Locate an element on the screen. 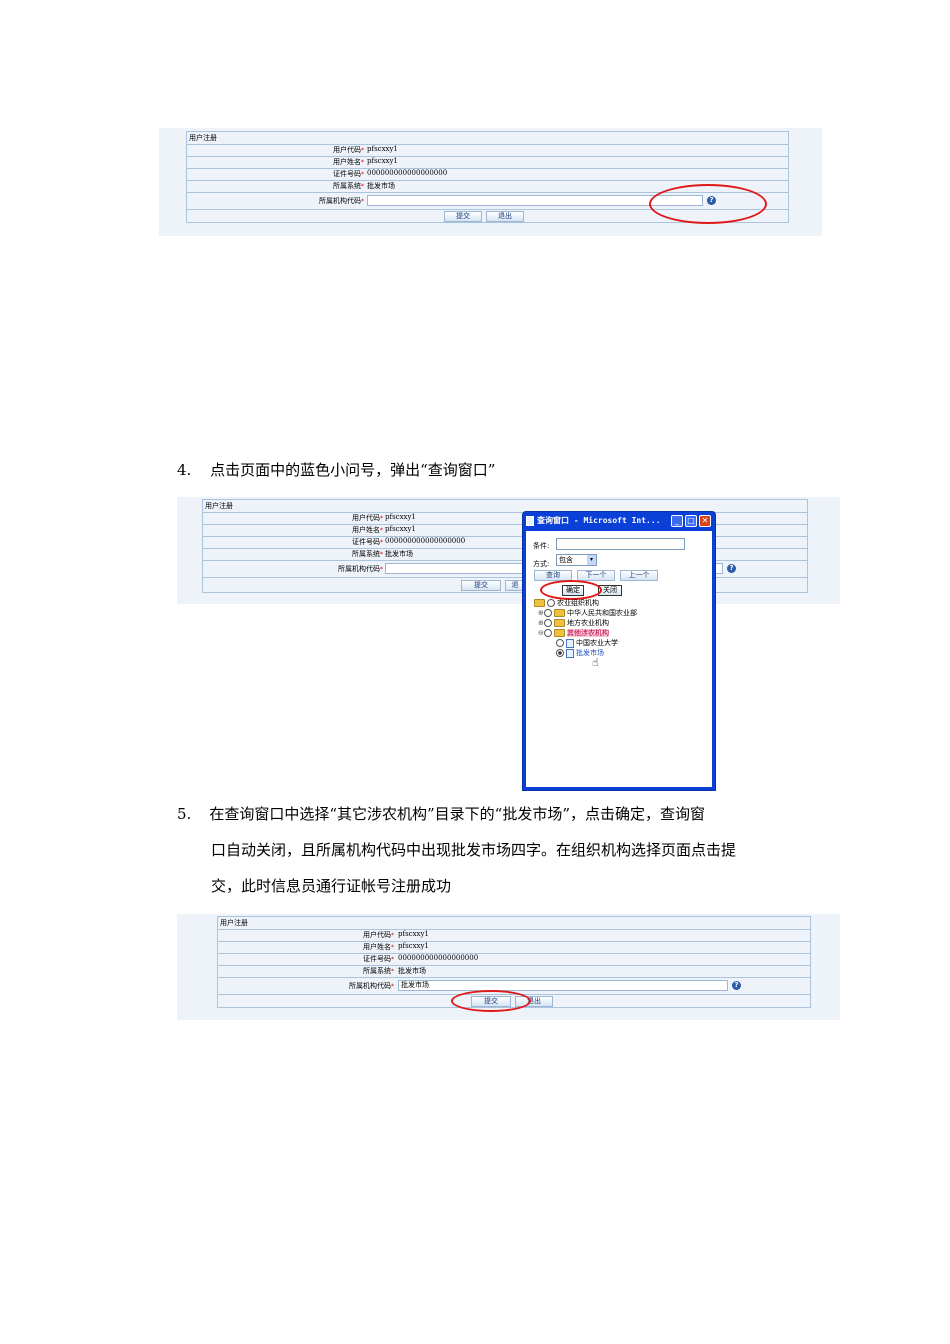 The height and width of the screenshot is (1344, 950). tree-node-other: ⊖ 其他涉农机构 is located at coordinates (585, 633).